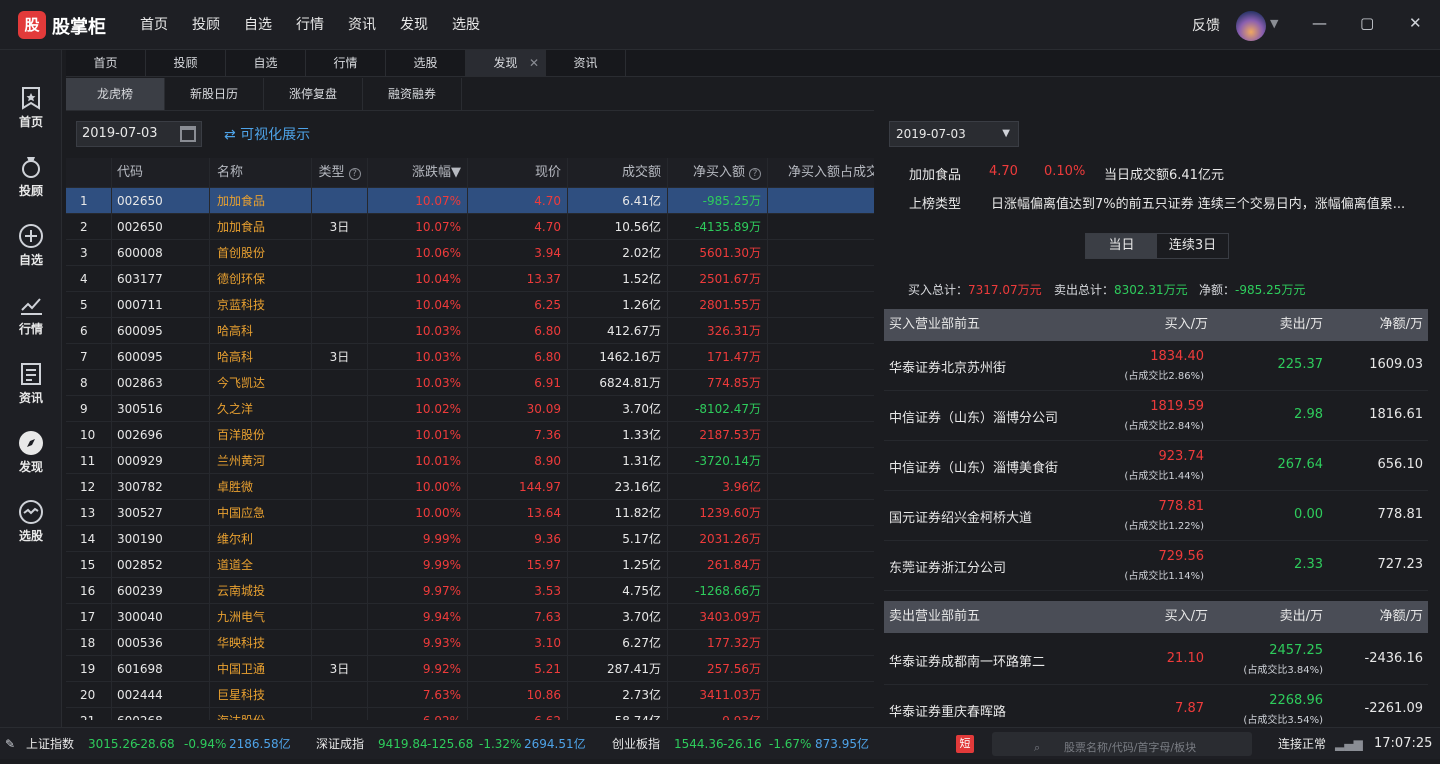 The image size is (1440, 764). What do you see at coordinates (414, 25) in the screenshot?
I see `topnav-discover: 发现` at bounding box center [414, 25].